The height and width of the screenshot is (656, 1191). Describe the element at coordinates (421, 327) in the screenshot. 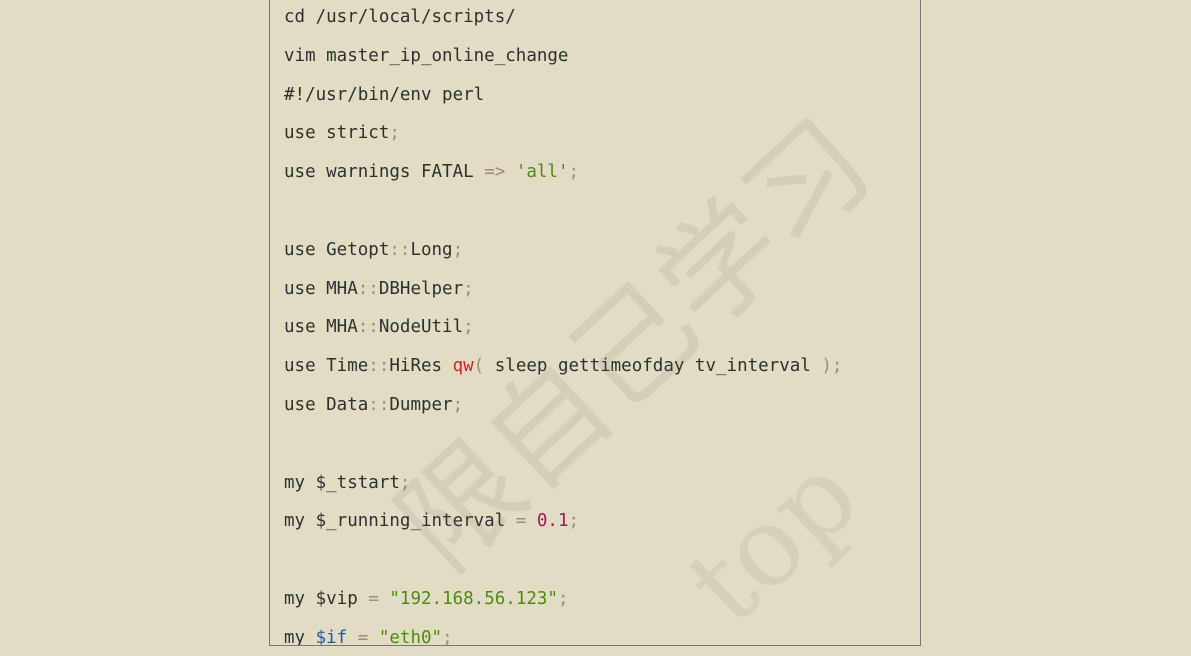

I see `code-token: NodeUtil` at that location.